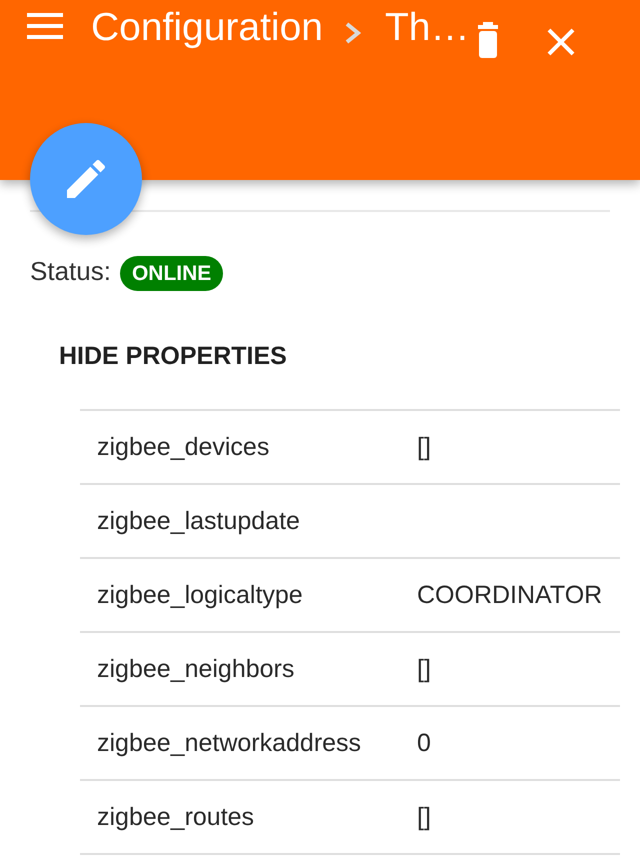 The image size is (640, 864). I want to click on property-name: zigbee_lastupdate, so click(198, 521).